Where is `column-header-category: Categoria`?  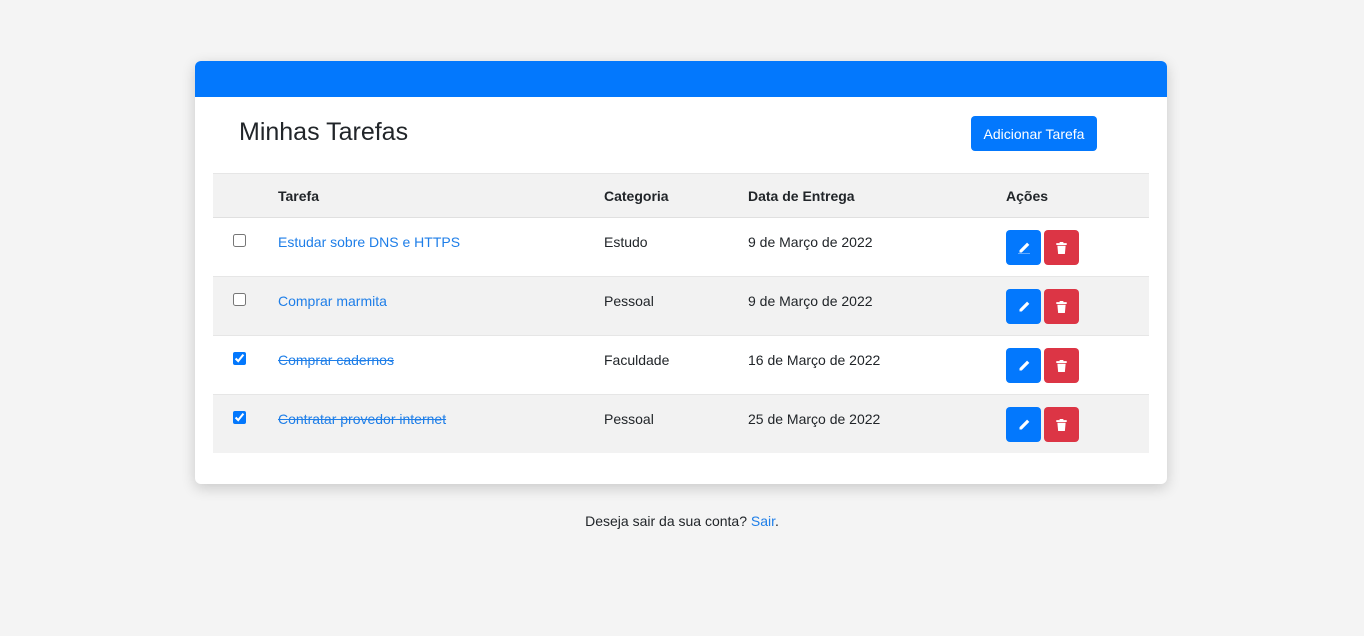 column-header-category: Categoria is located at coordinates (676, 195).